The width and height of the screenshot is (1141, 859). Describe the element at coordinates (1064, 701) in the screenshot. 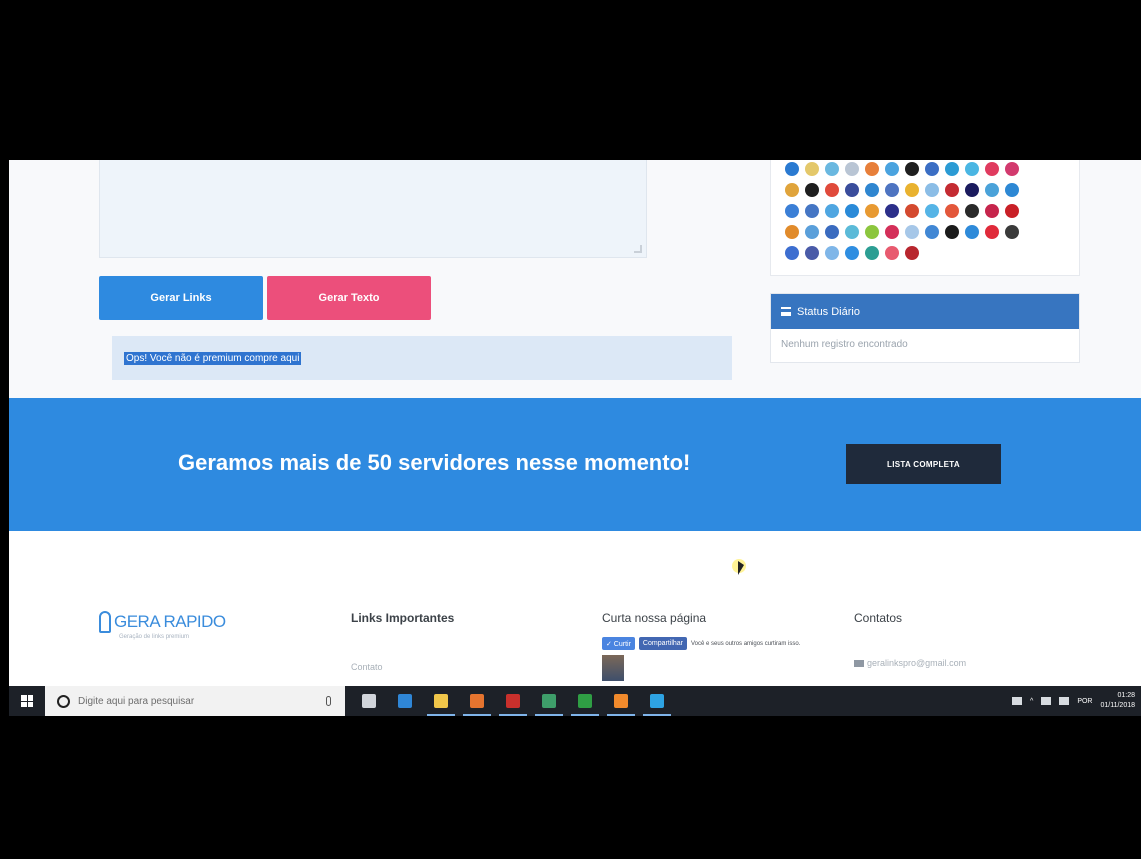

I see `volume-icon` at that location.